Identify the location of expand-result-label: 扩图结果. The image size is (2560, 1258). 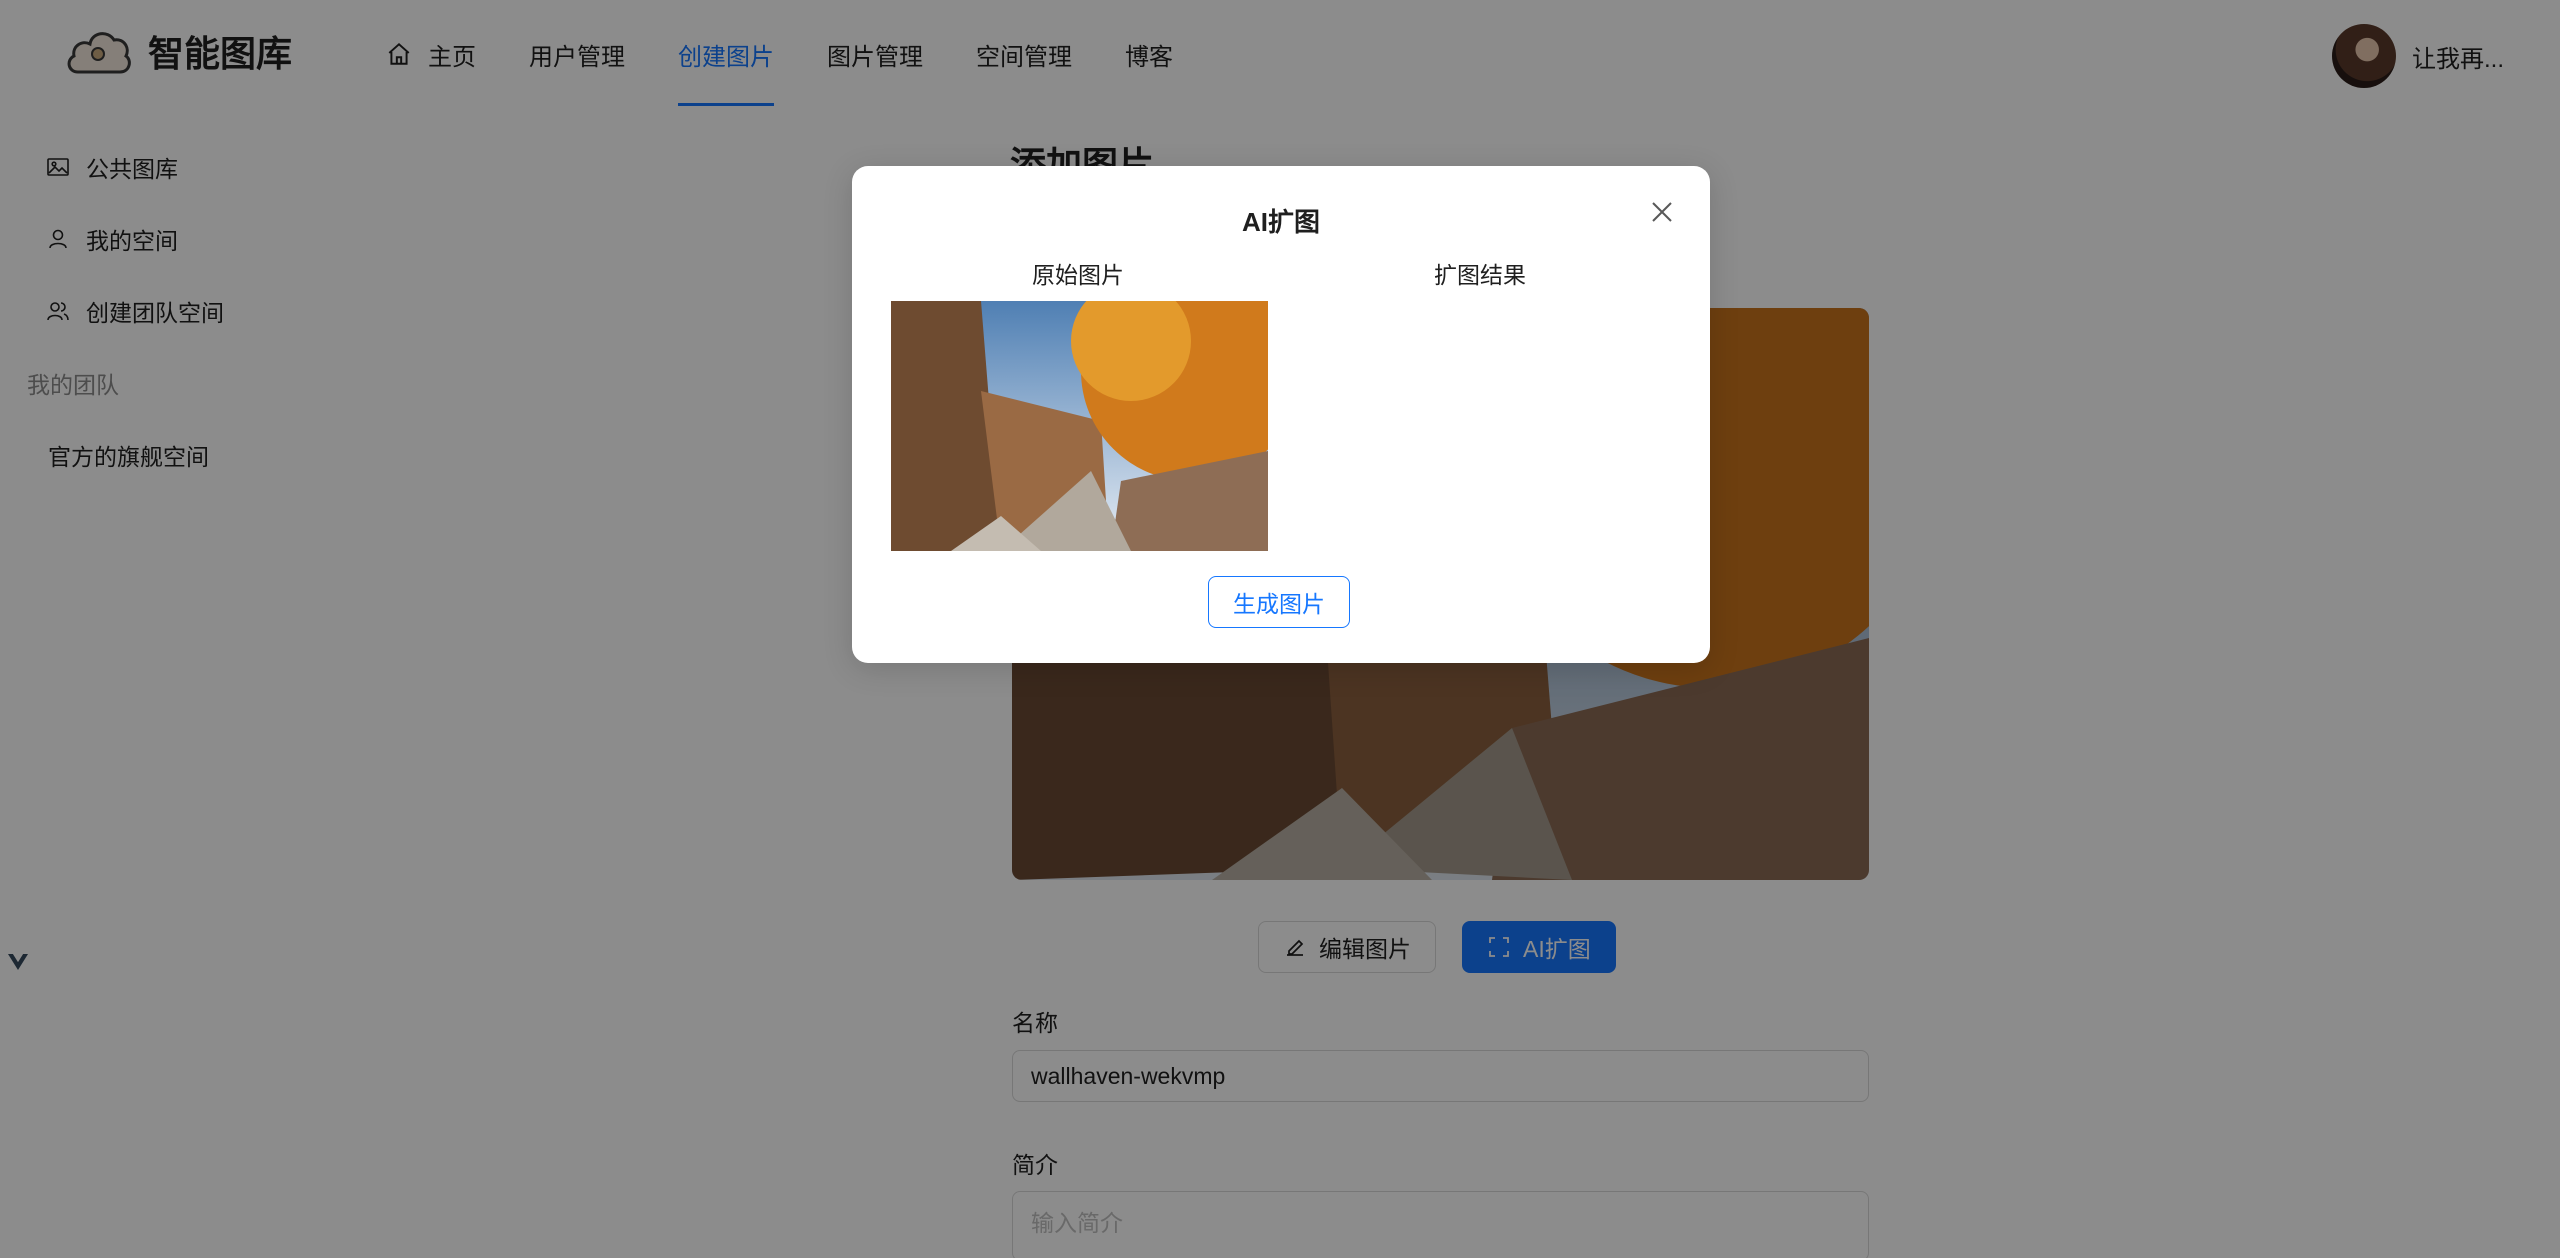
(1480, 275).